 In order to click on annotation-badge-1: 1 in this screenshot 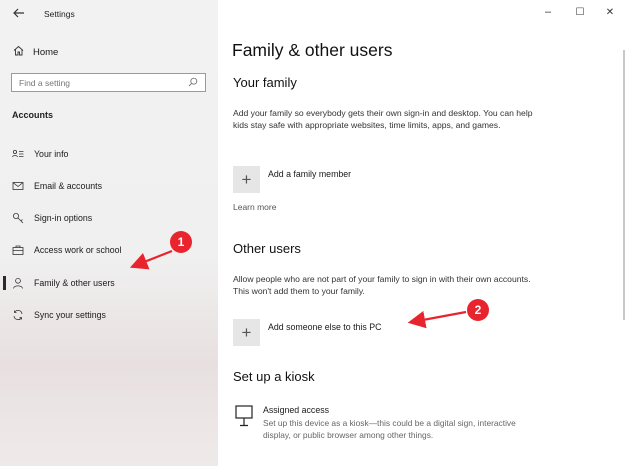, I will do `click(181, 242)`.